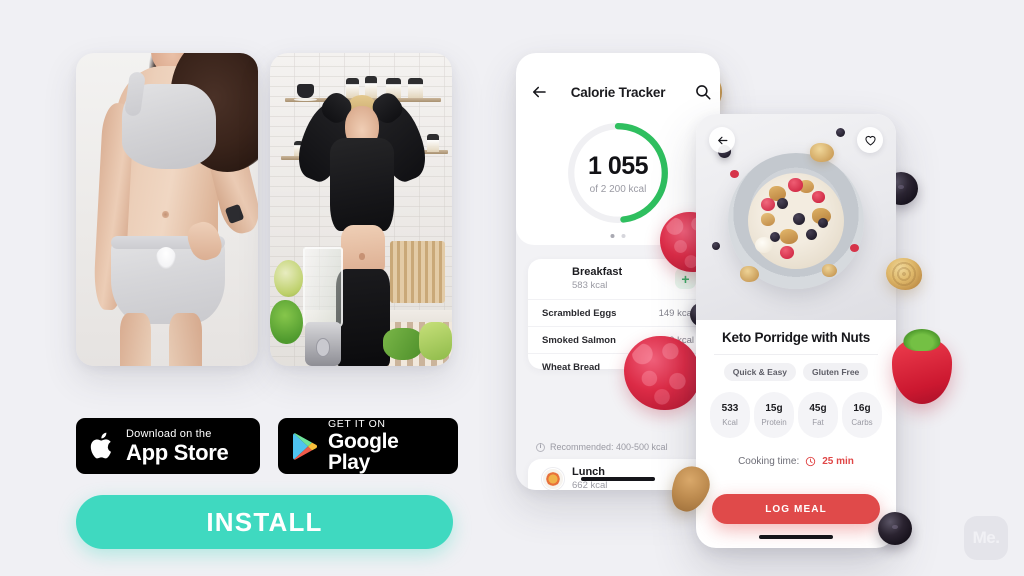 The height and width of the screenshot is (576, 1024). I want to click on cooking-time-value: 25 min, so click(838, 461).